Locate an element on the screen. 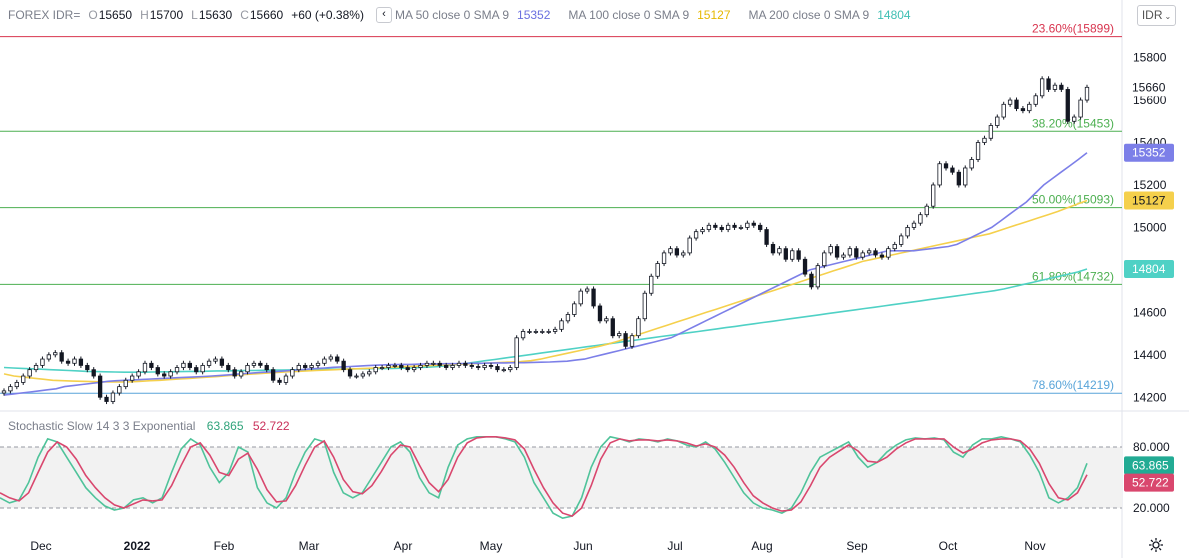 Image resolution: width=1189 pixels, height=558 pixels. open-value: 15650 is located at coordinates (115, 15).